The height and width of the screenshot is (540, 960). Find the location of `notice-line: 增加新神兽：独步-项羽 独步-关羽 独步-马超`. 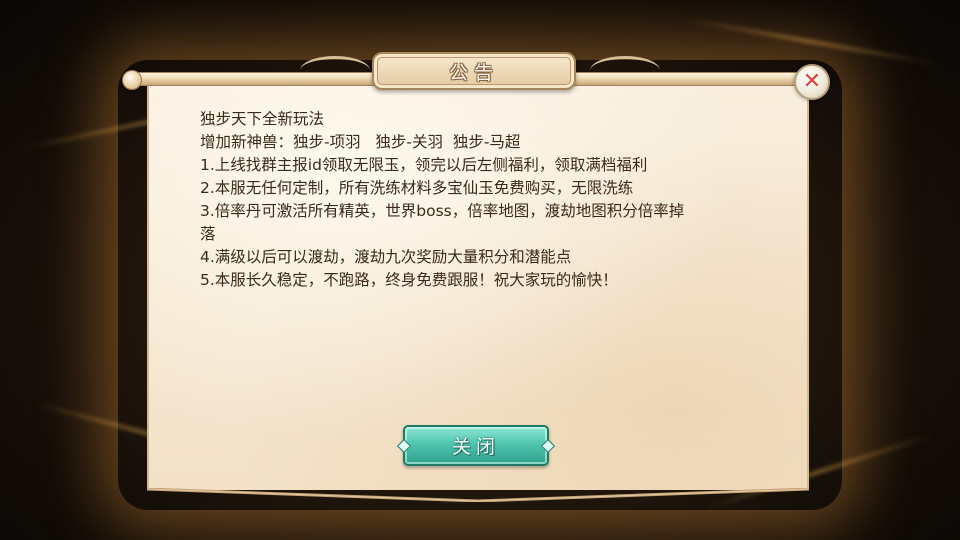

notice-line: 增加新神兽：独步-项羽 独步-关羽 独步-马超 is located at coordinates (360, 142).